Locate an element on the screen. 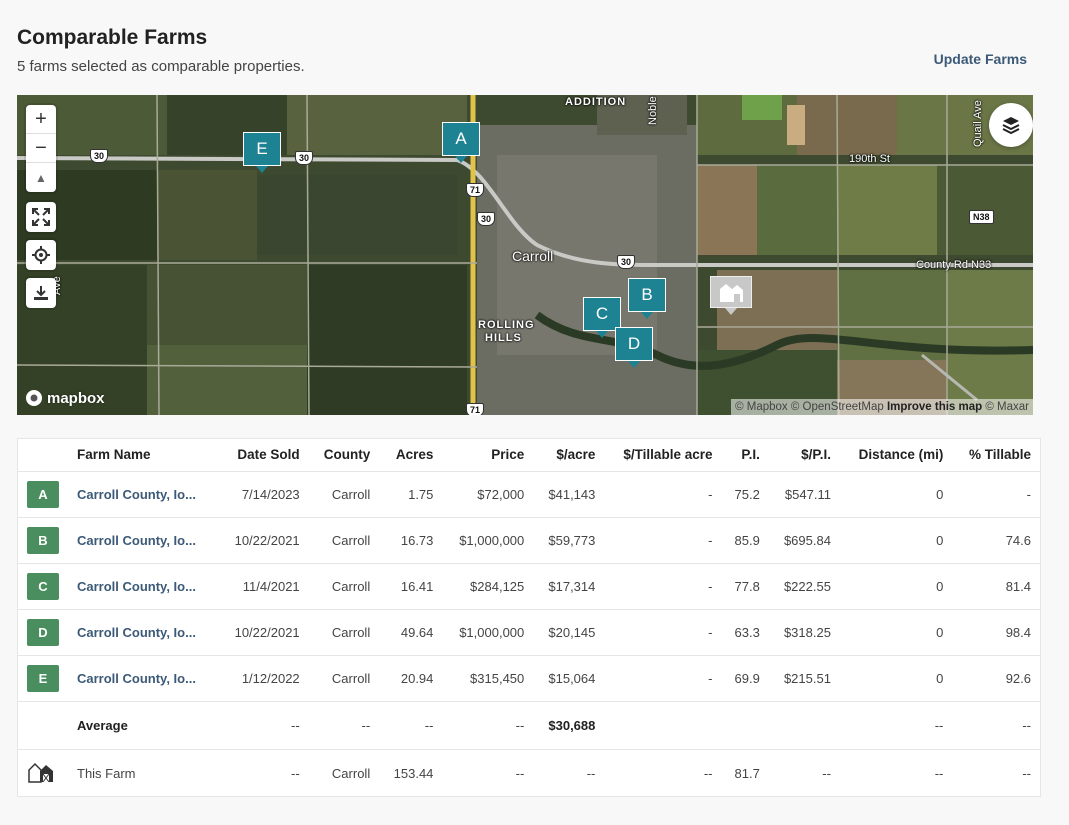 The image size is (1069, 825). col-county: County is located at coordinates (344, 455).